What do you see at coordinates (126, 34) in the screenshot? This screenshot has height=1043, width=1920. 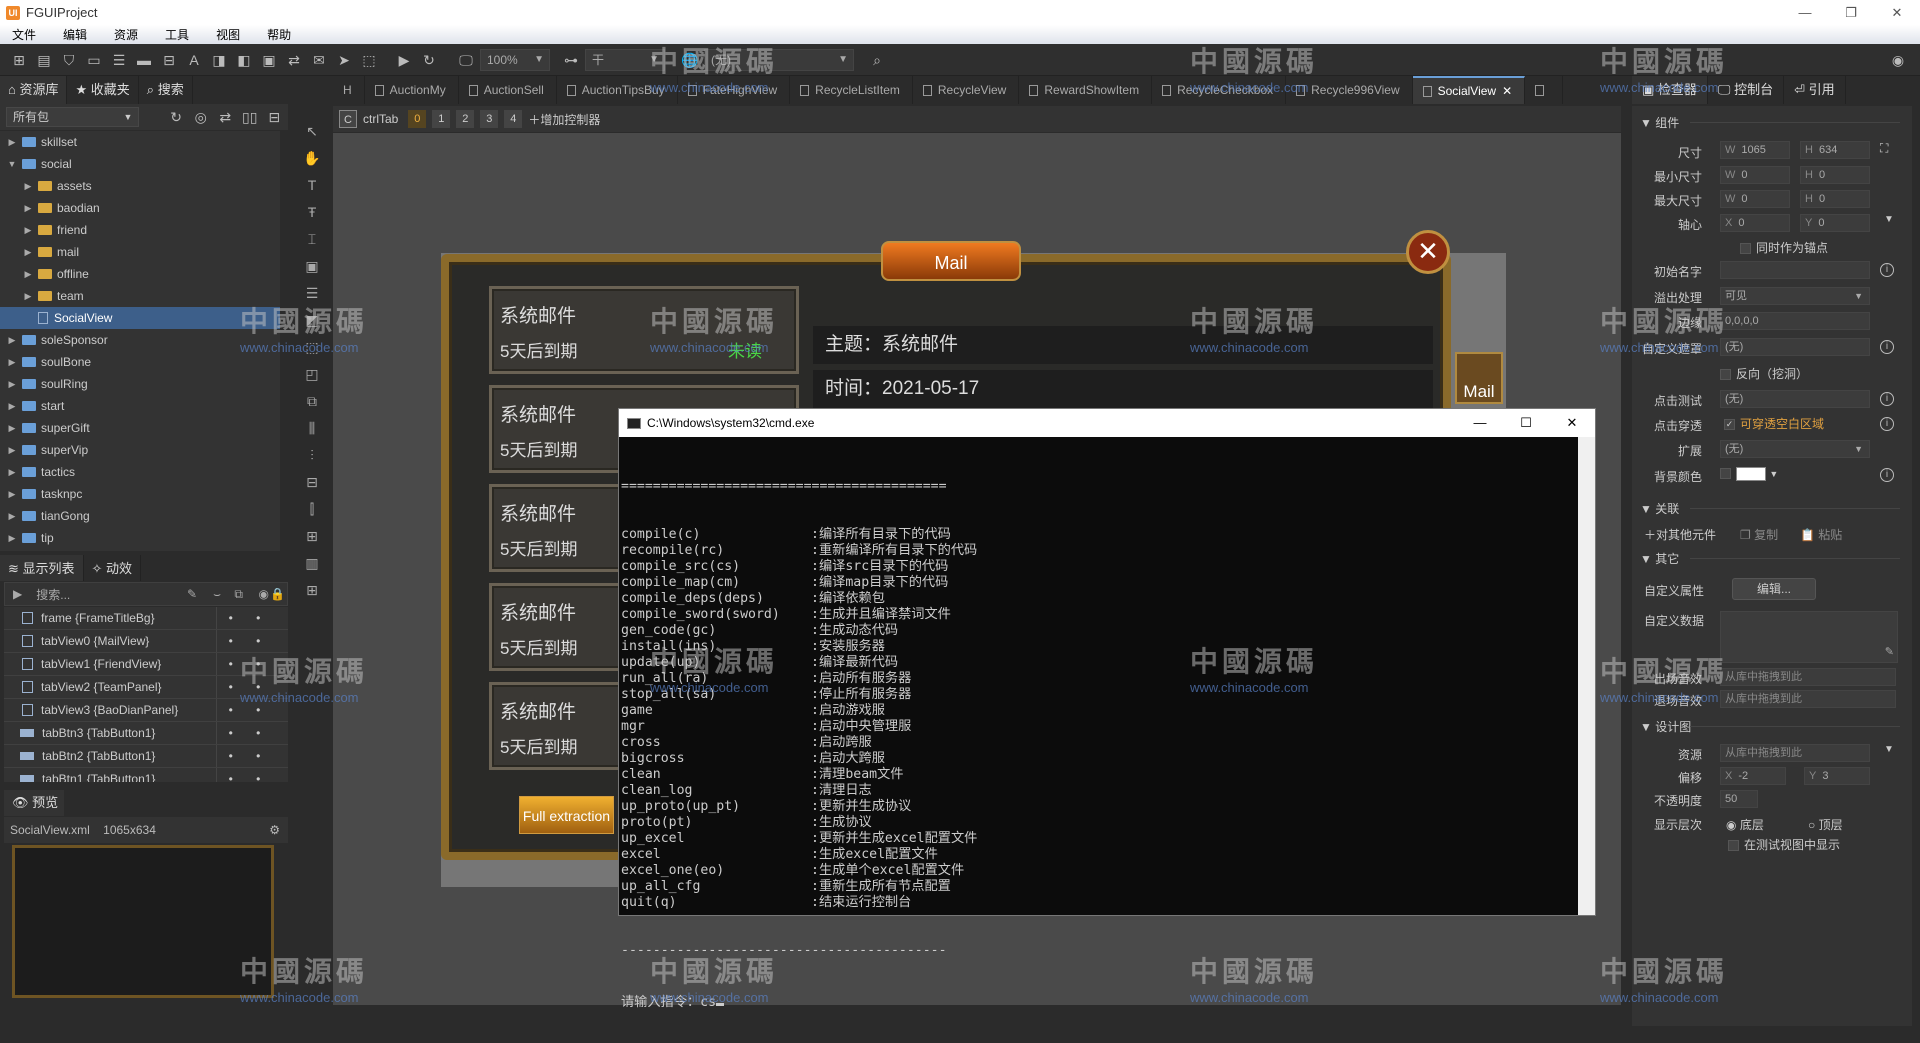 I see `menu-resource: 资源` at bounding box center [126, 34].